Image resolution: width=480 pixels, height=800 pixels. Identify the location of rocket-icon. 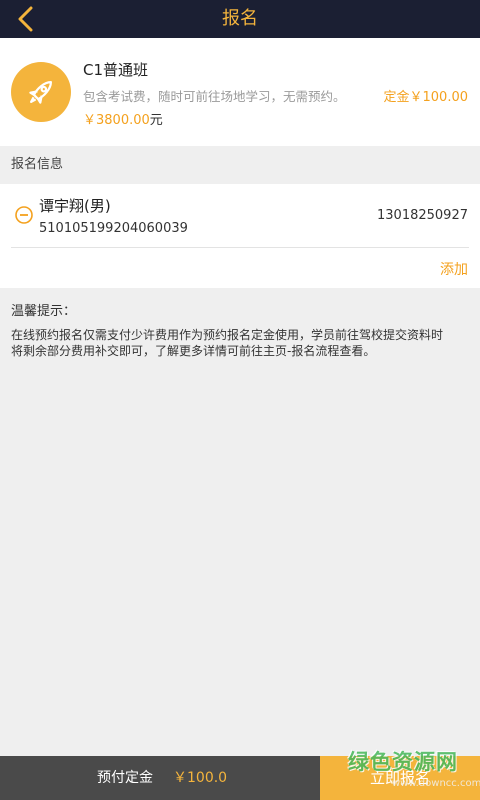
(40, 92).